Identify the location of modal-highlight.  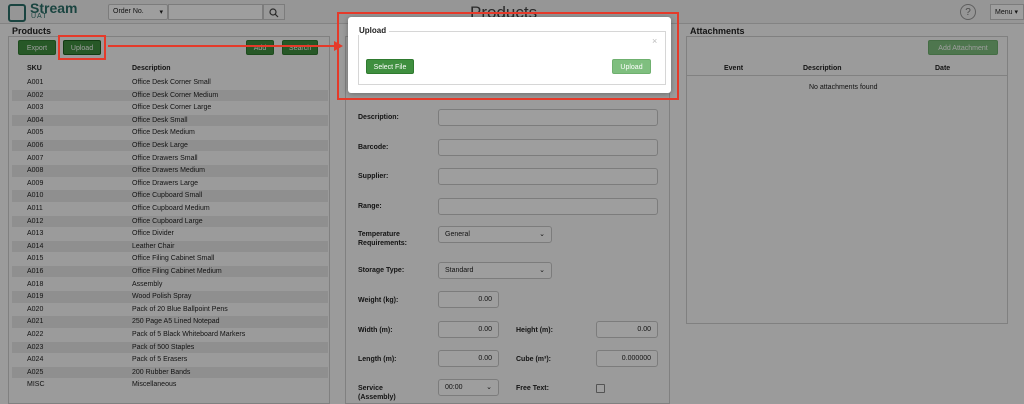
(508, 56).